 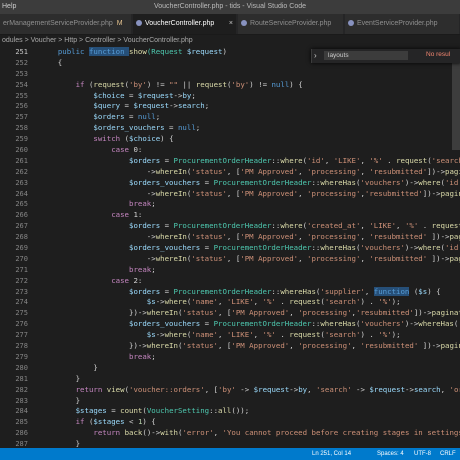 I want to click on code-token: 'id', so click(x=452, y=248).